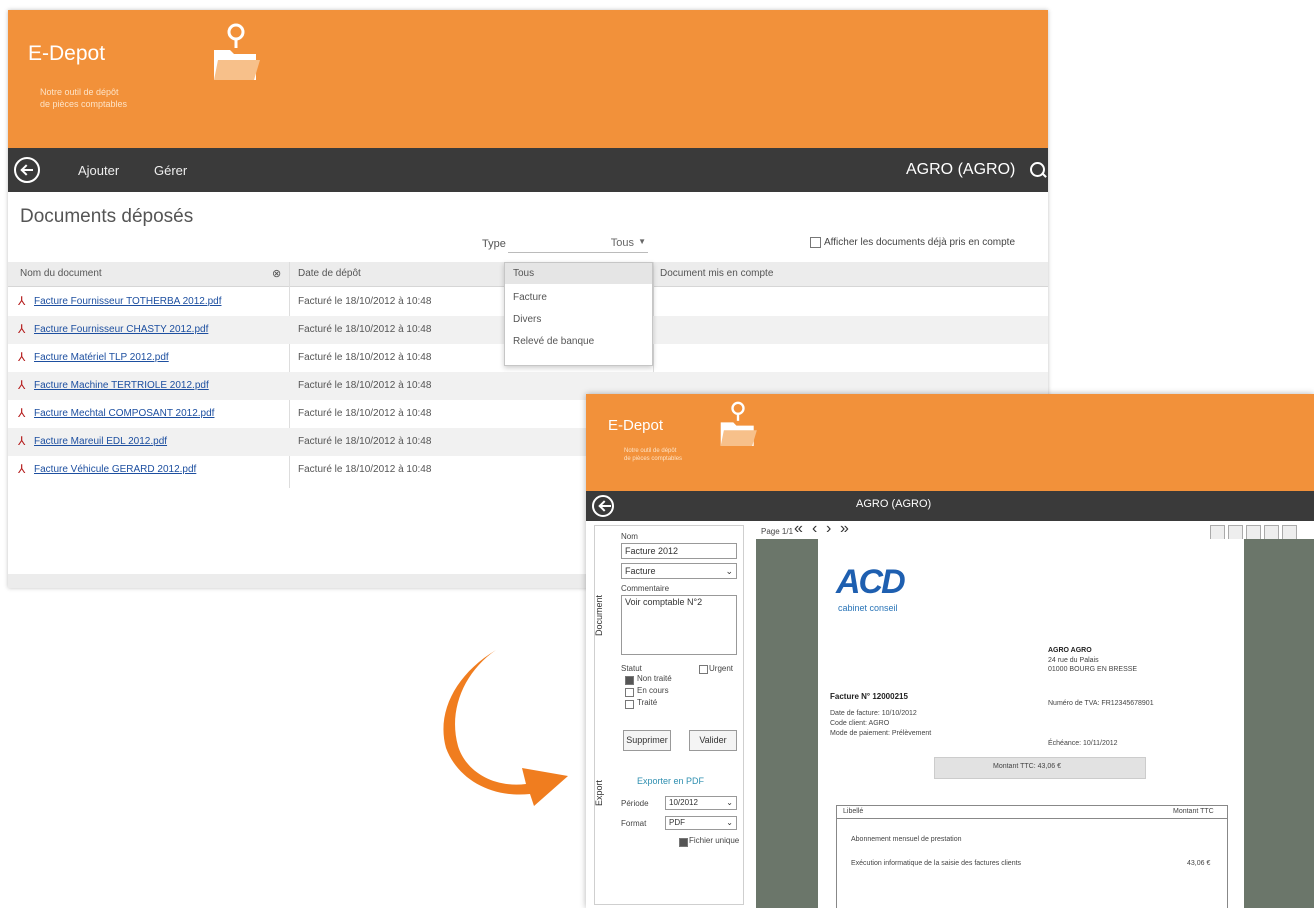  I want to click on type-filter-label: Type, so click(494, 244).